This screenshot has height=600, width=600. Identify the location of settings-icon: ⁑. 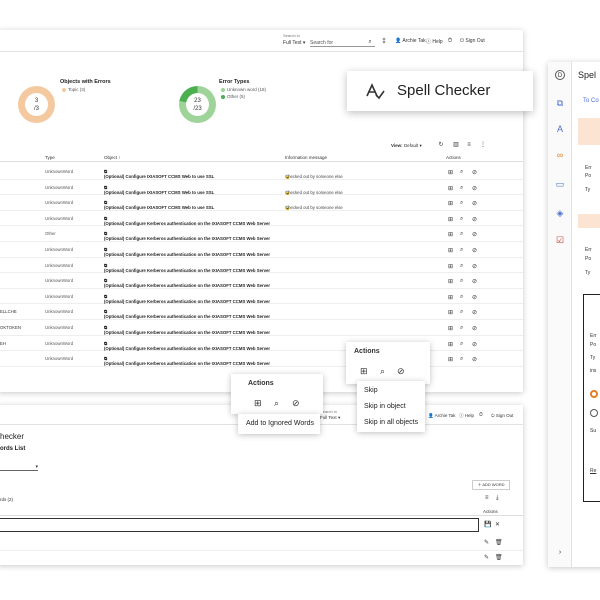
(384, 42).